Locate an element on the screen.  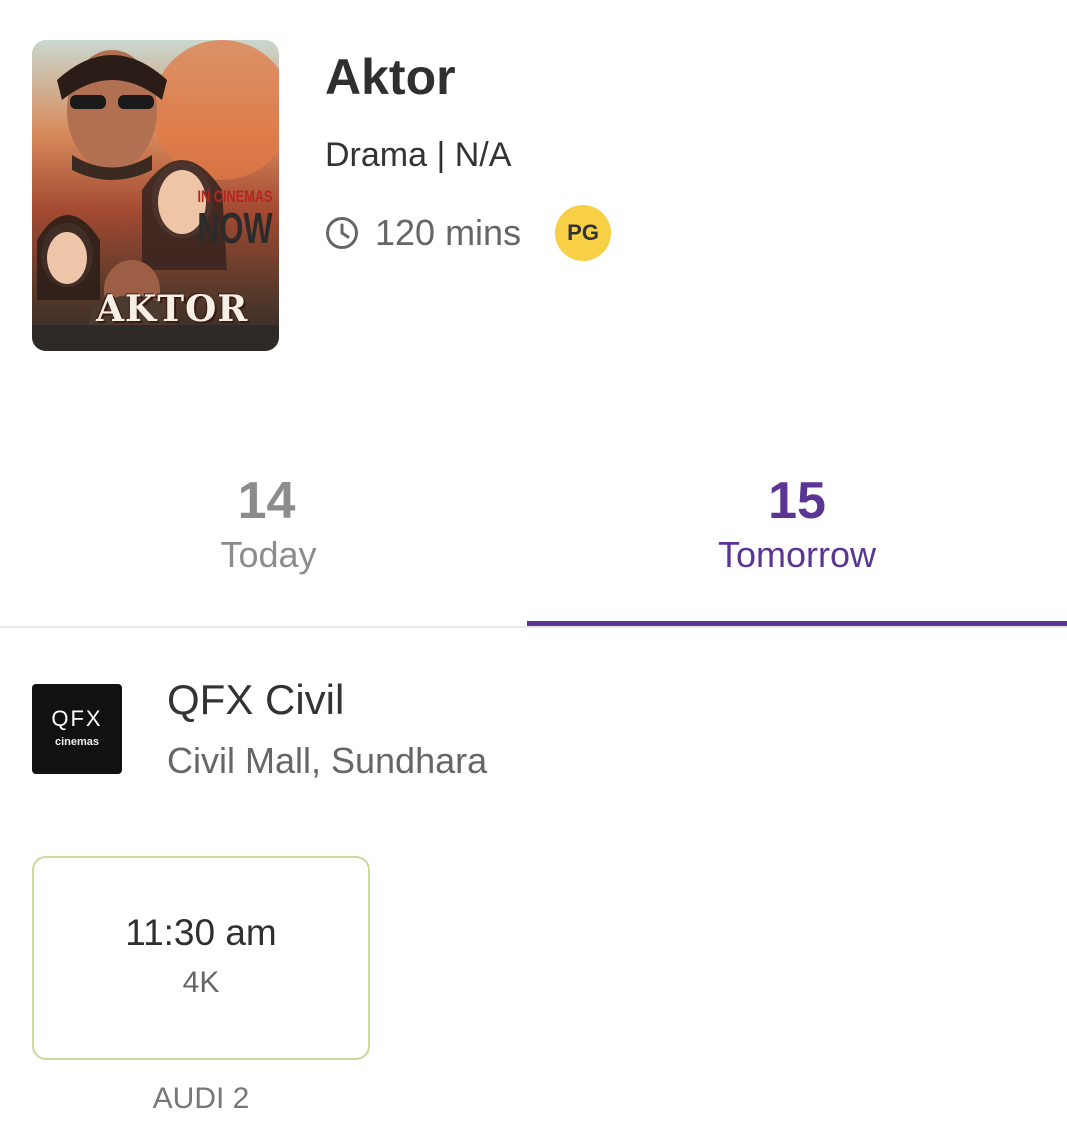
cinema-logo-brand: QFX is located at coordinates (77, 718).